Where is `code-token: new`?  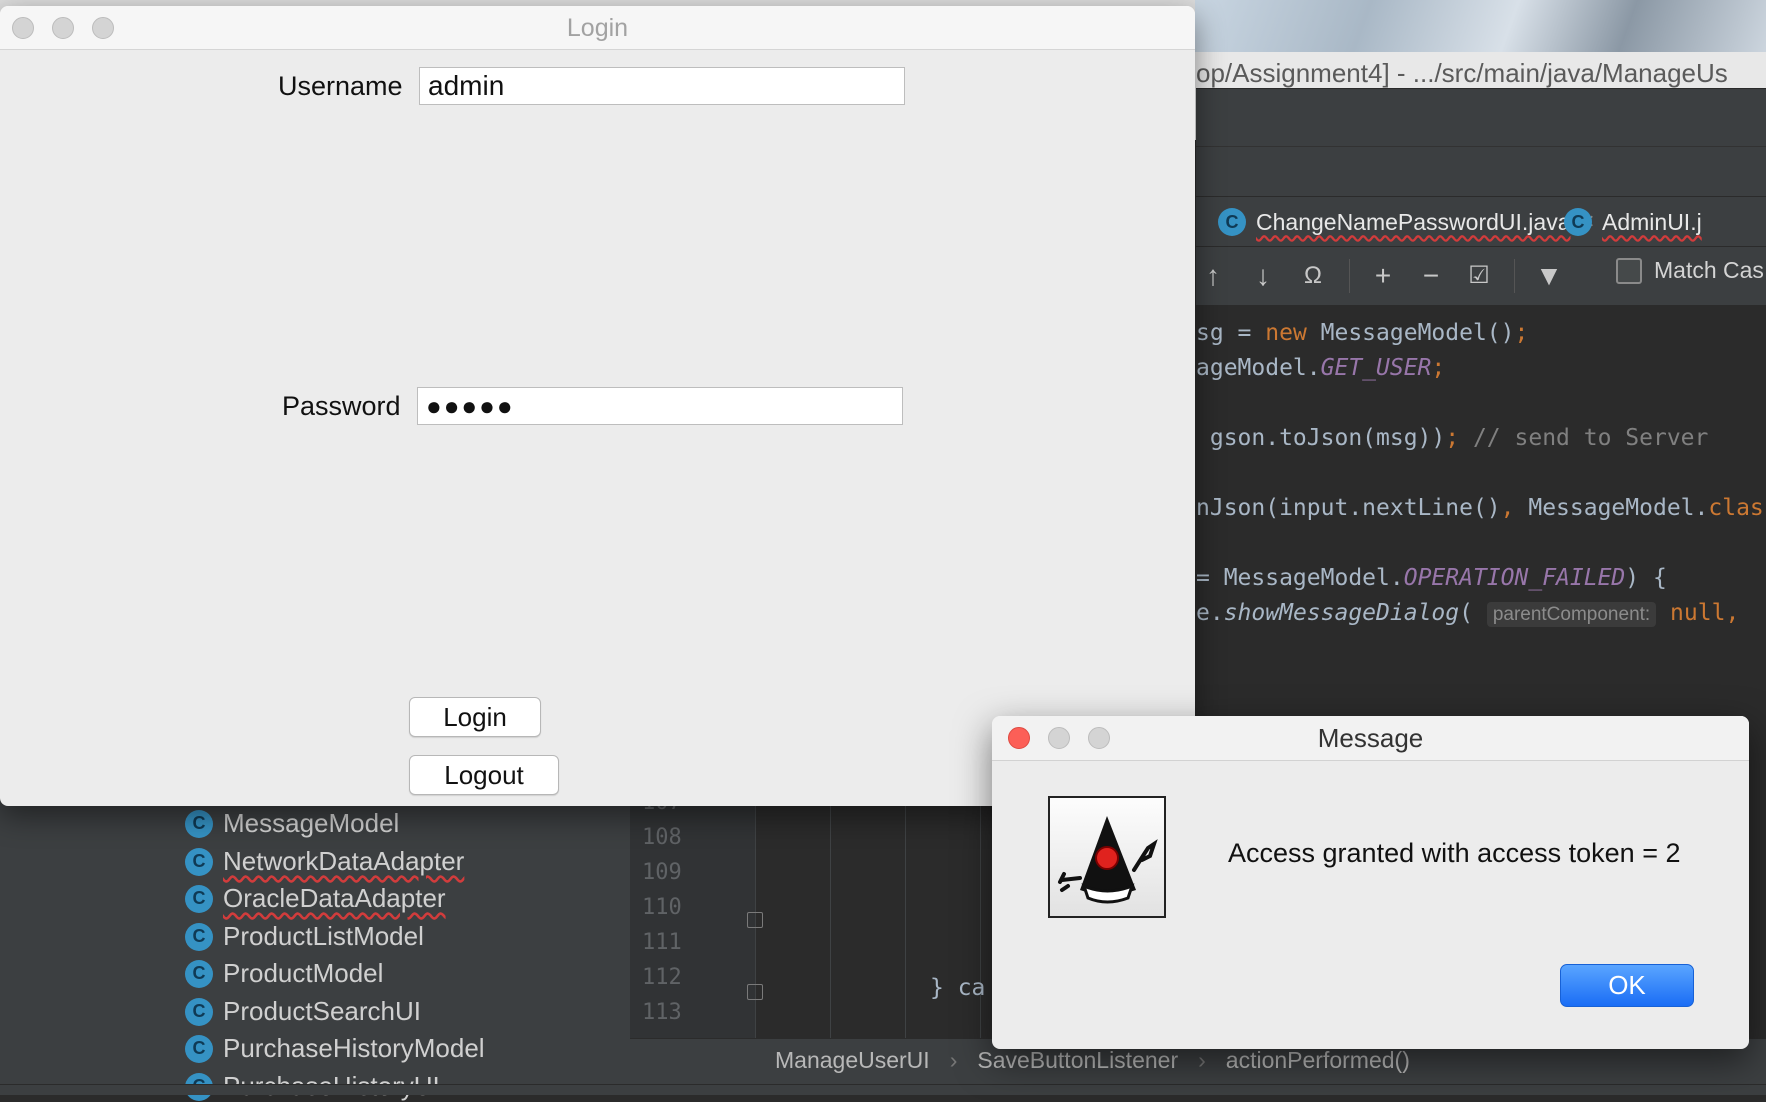
code-token: new is located at coordinates (1286, 333).